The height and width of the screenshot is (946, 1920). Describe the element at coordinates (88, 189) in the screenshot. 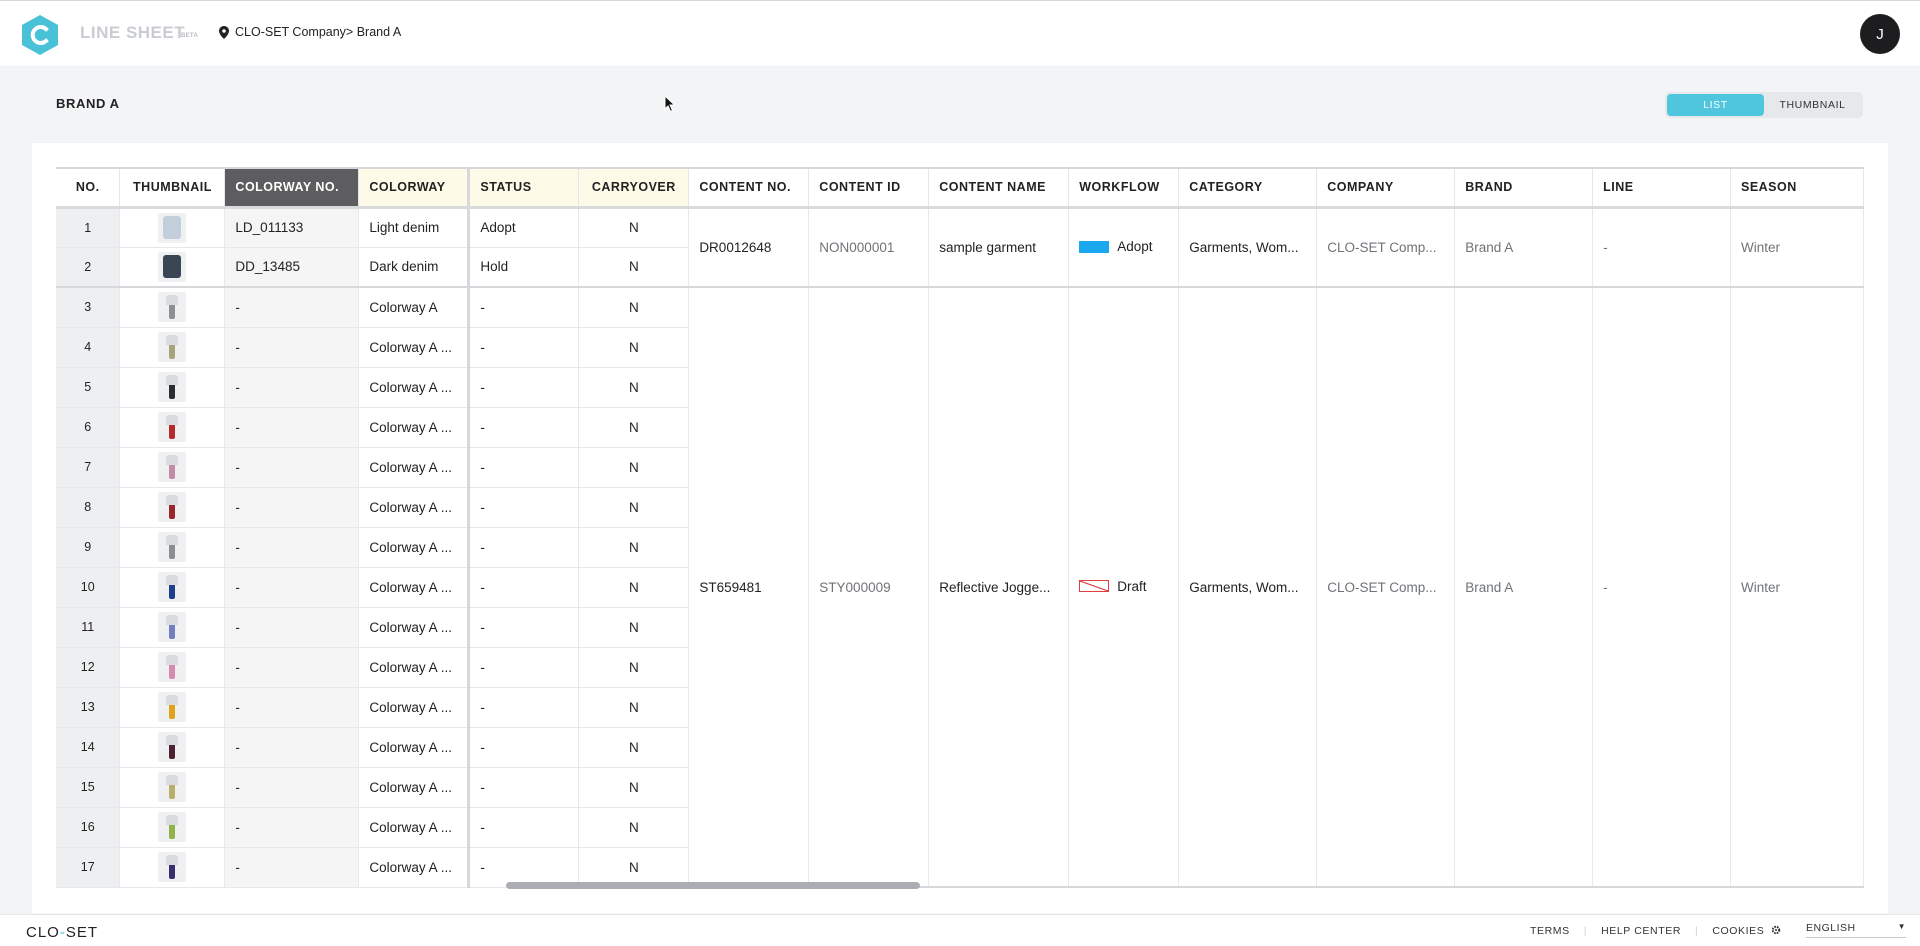

I see `col-header-no: NO.` at that location.